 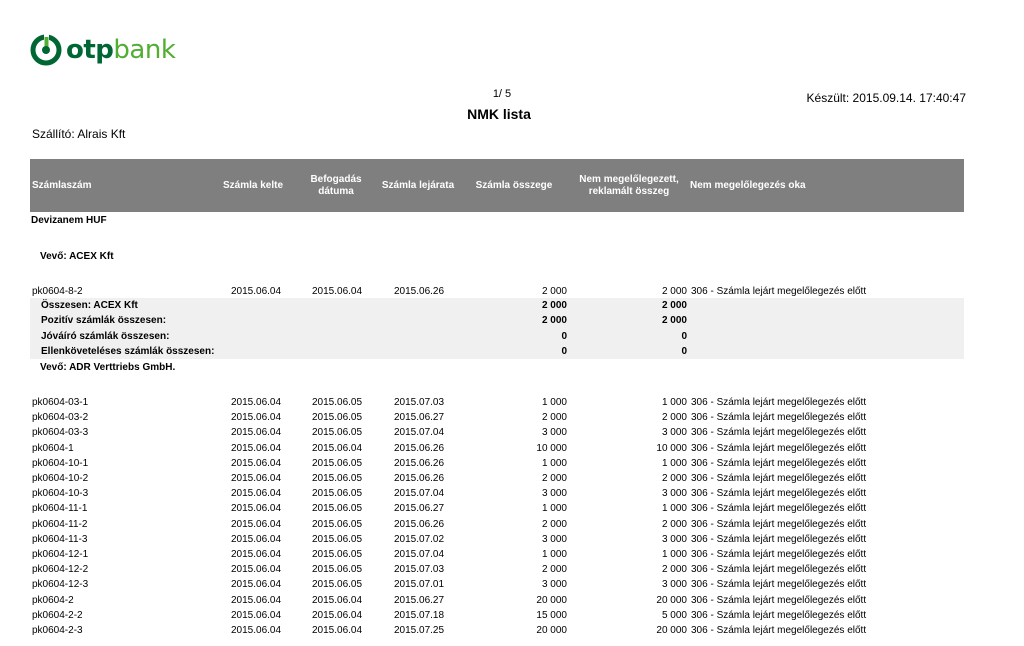 I want to click on cell-unadvanced: 10 000, so click(x=671, y=448).